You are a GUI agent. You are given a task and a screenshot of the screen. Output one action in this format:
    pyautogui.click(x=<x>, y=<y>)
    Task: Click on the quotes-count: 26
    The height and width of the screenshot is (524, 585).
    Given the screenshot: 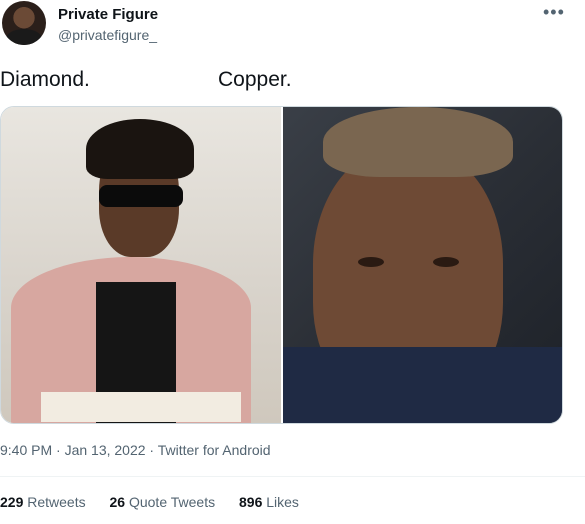 What is the action you would take?
    pyautogui.click(x=117, y=502)
    